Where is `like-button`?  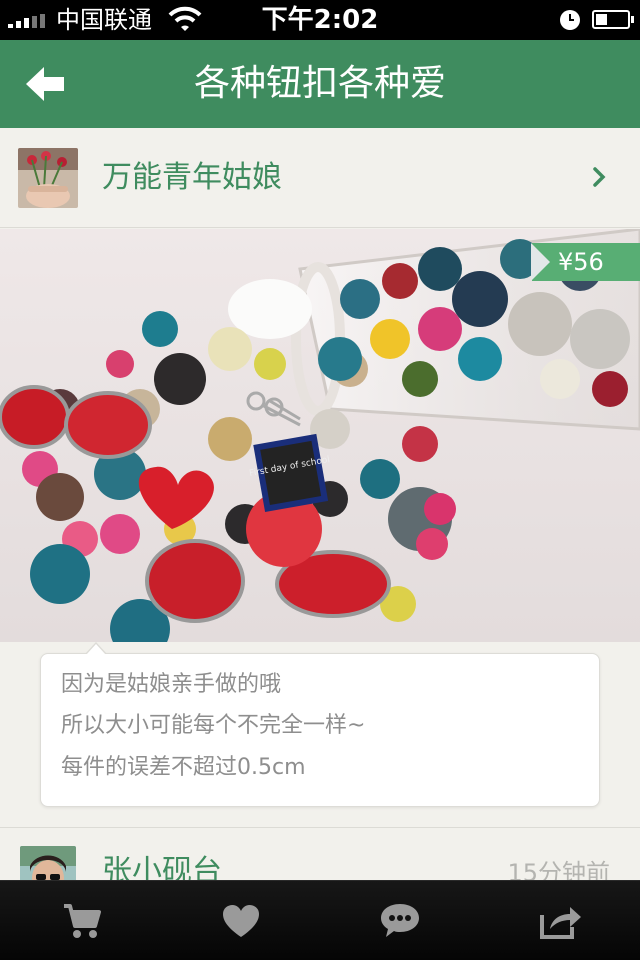
like-button is located at coordinates (241, 920).